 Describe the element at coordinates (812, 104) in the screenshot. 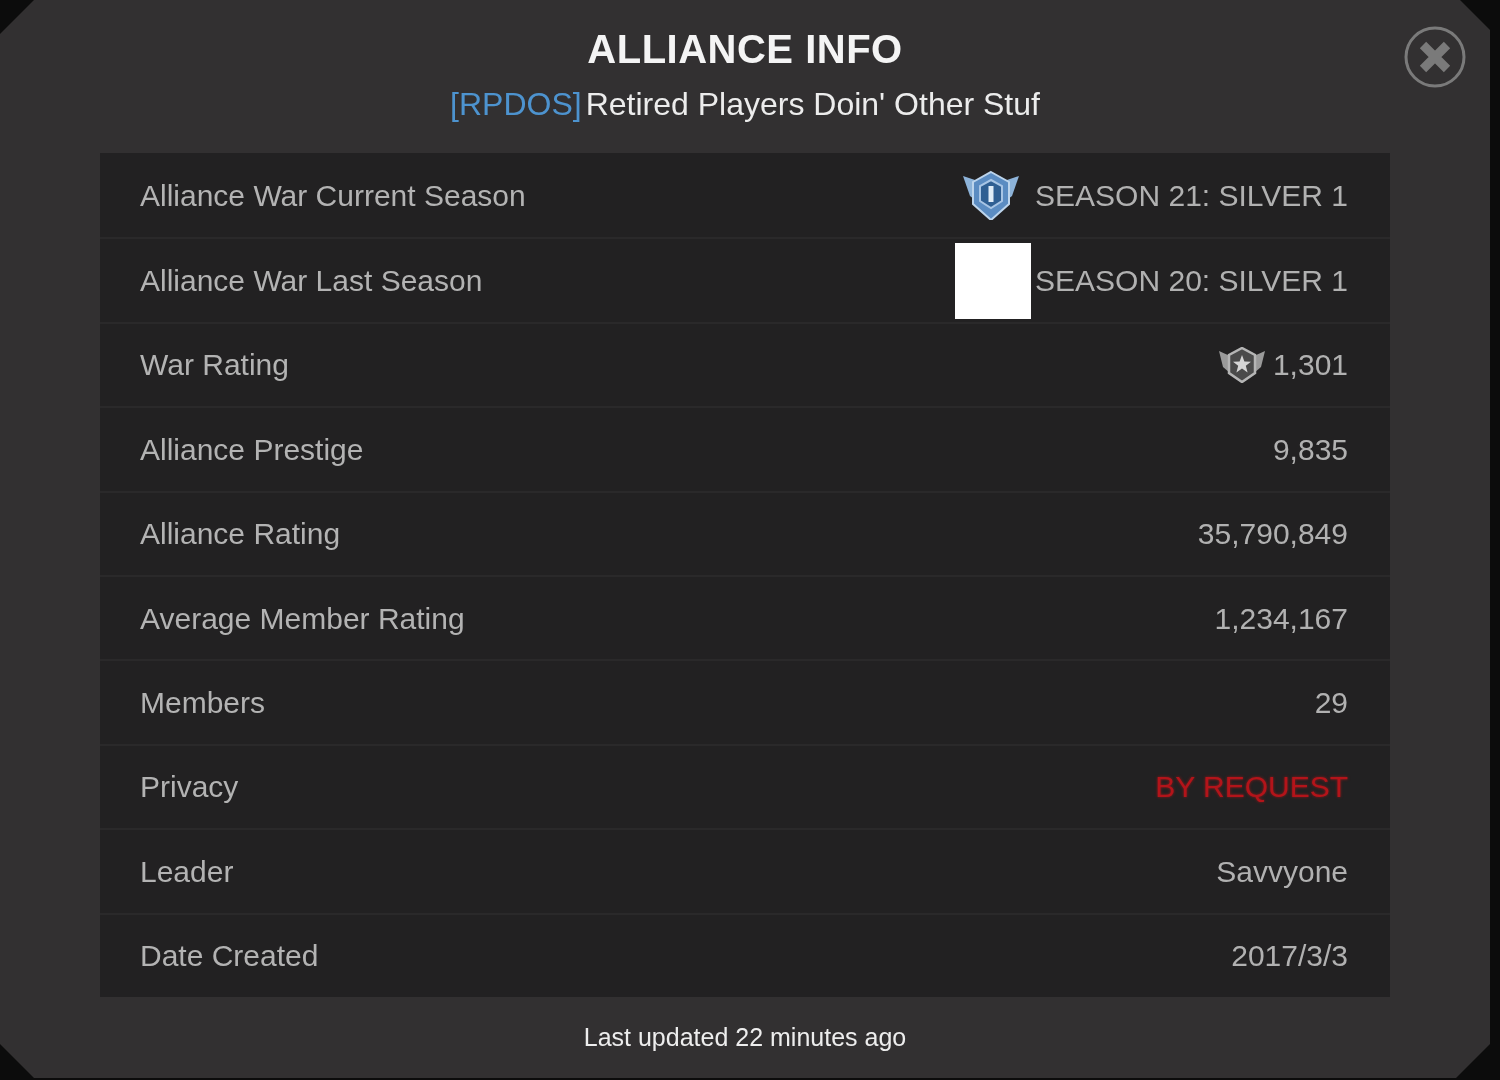

I see `alliance-name: Retired Players Doin' Other Stuf` at that location.